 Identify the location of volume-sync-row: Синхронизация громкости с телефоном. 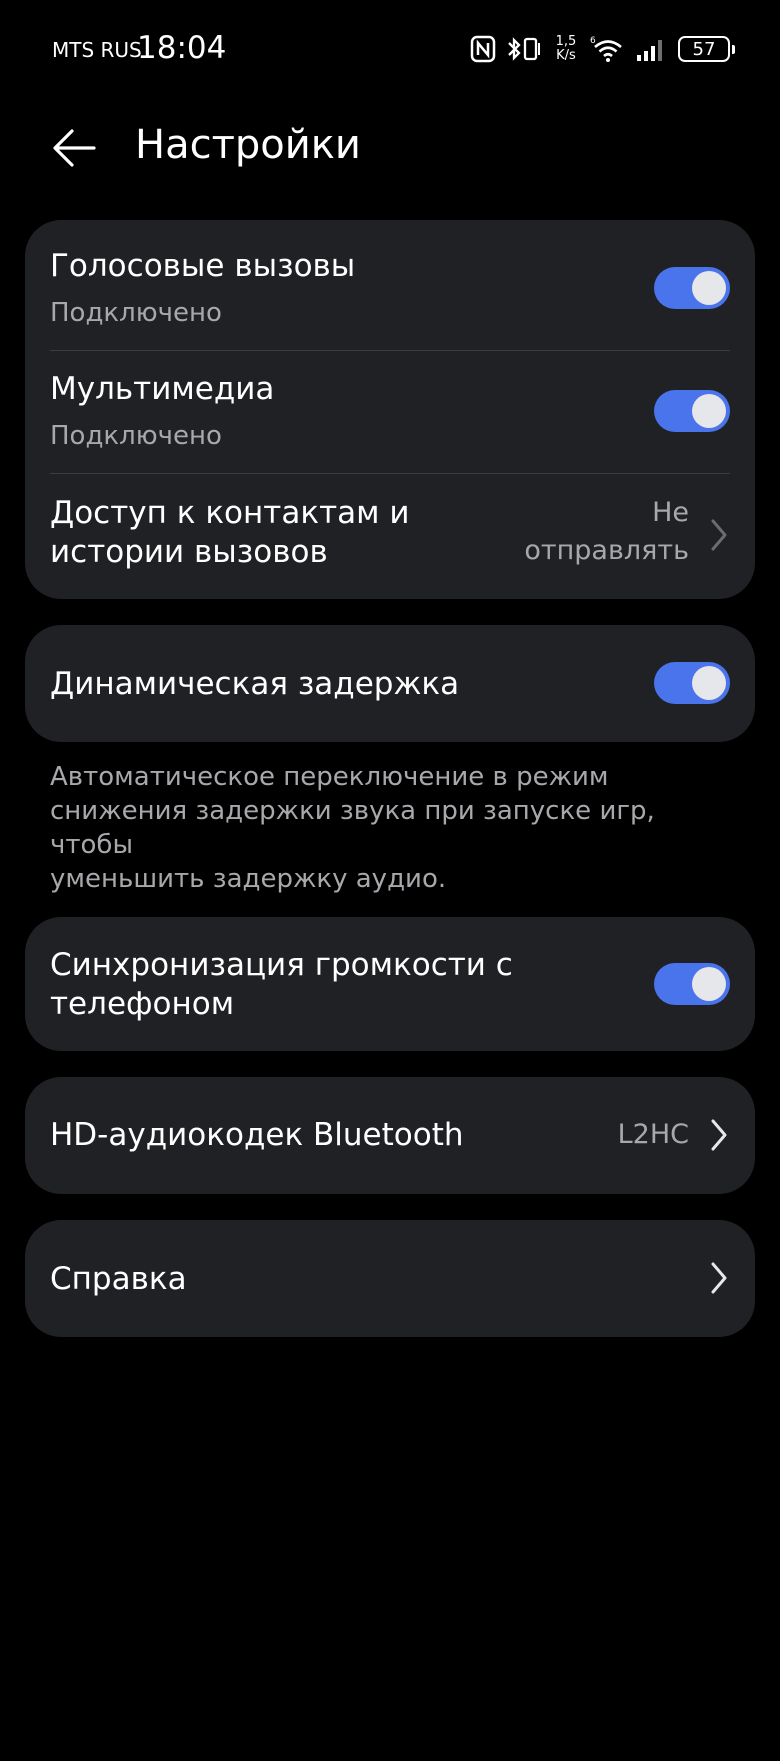
(390, 984).